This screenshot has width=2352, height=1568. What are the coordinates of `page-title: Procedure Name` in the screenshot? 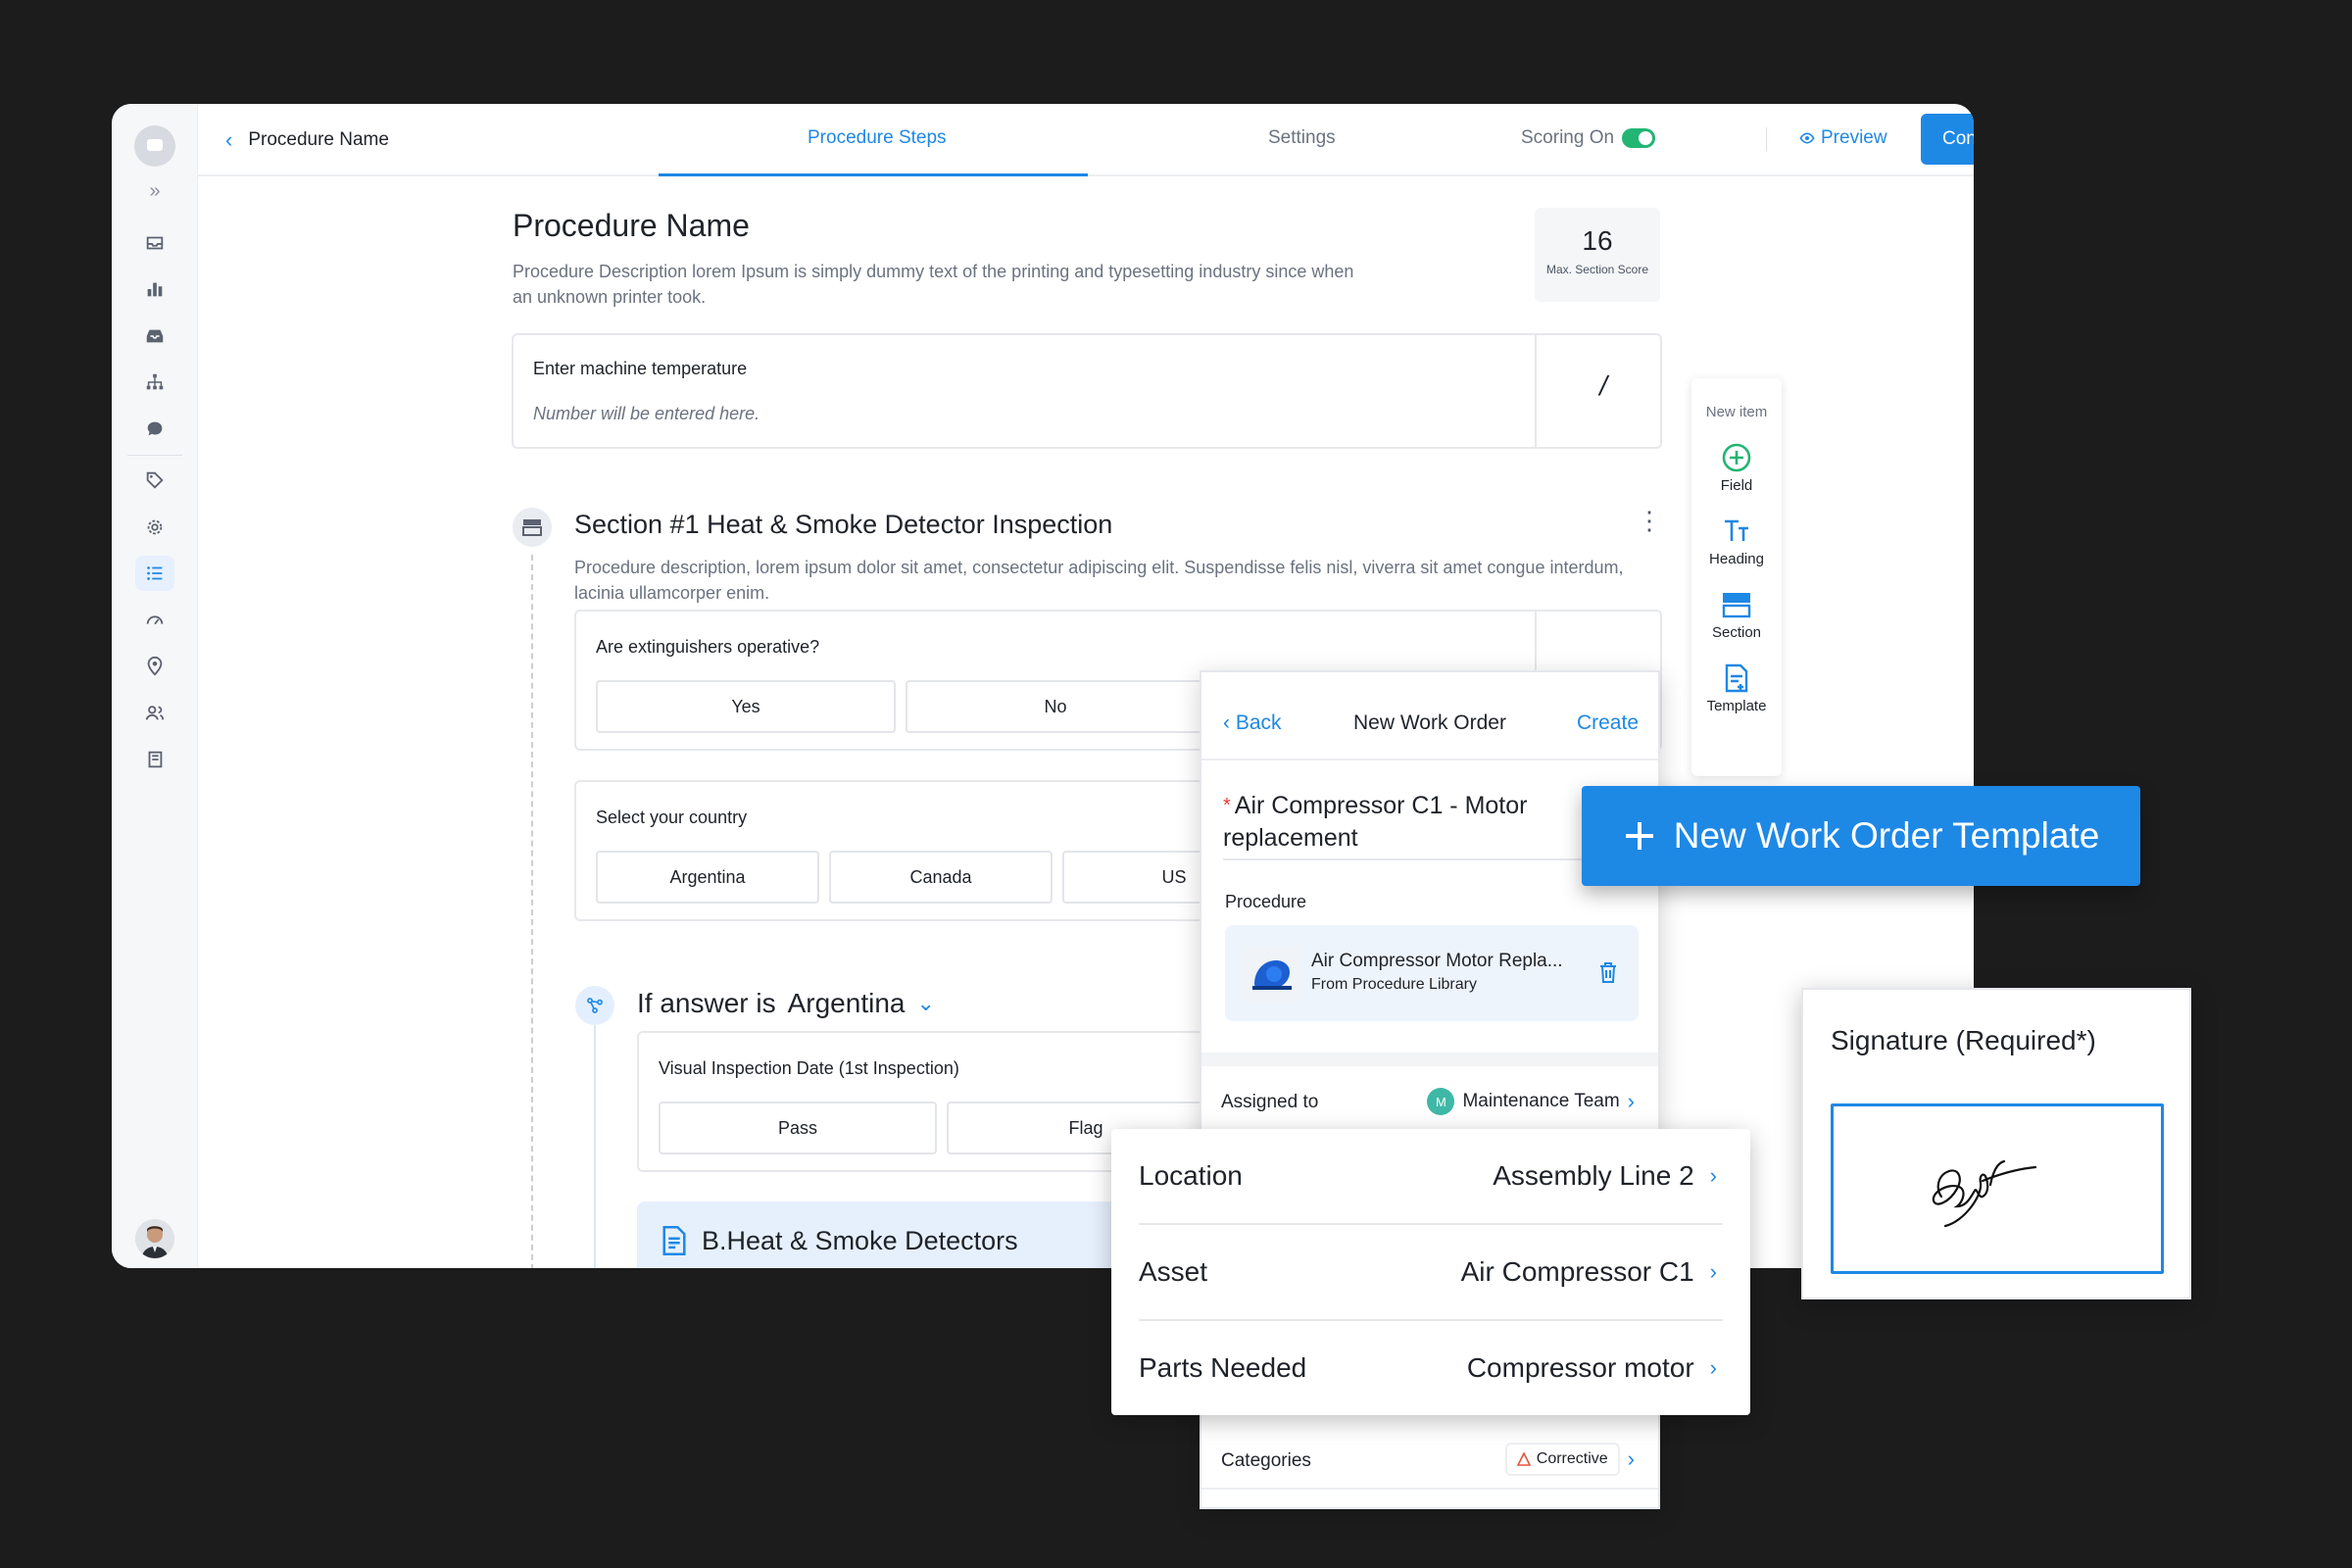 It's located at (631, 225).